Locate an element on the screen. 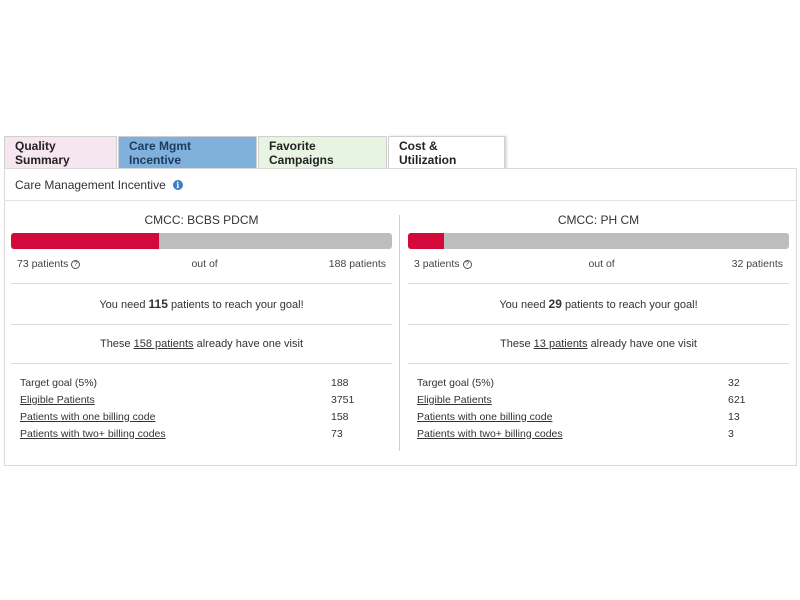  tab-care-mgmt-incentive: Care Mgmt Incentive is located at coordinates (187, 152).